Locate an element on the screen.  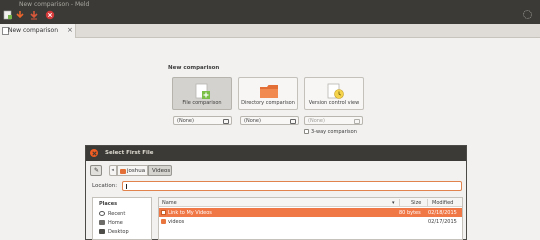
sort-indicator-icon: ▾ is located at coordinates (393, 202).